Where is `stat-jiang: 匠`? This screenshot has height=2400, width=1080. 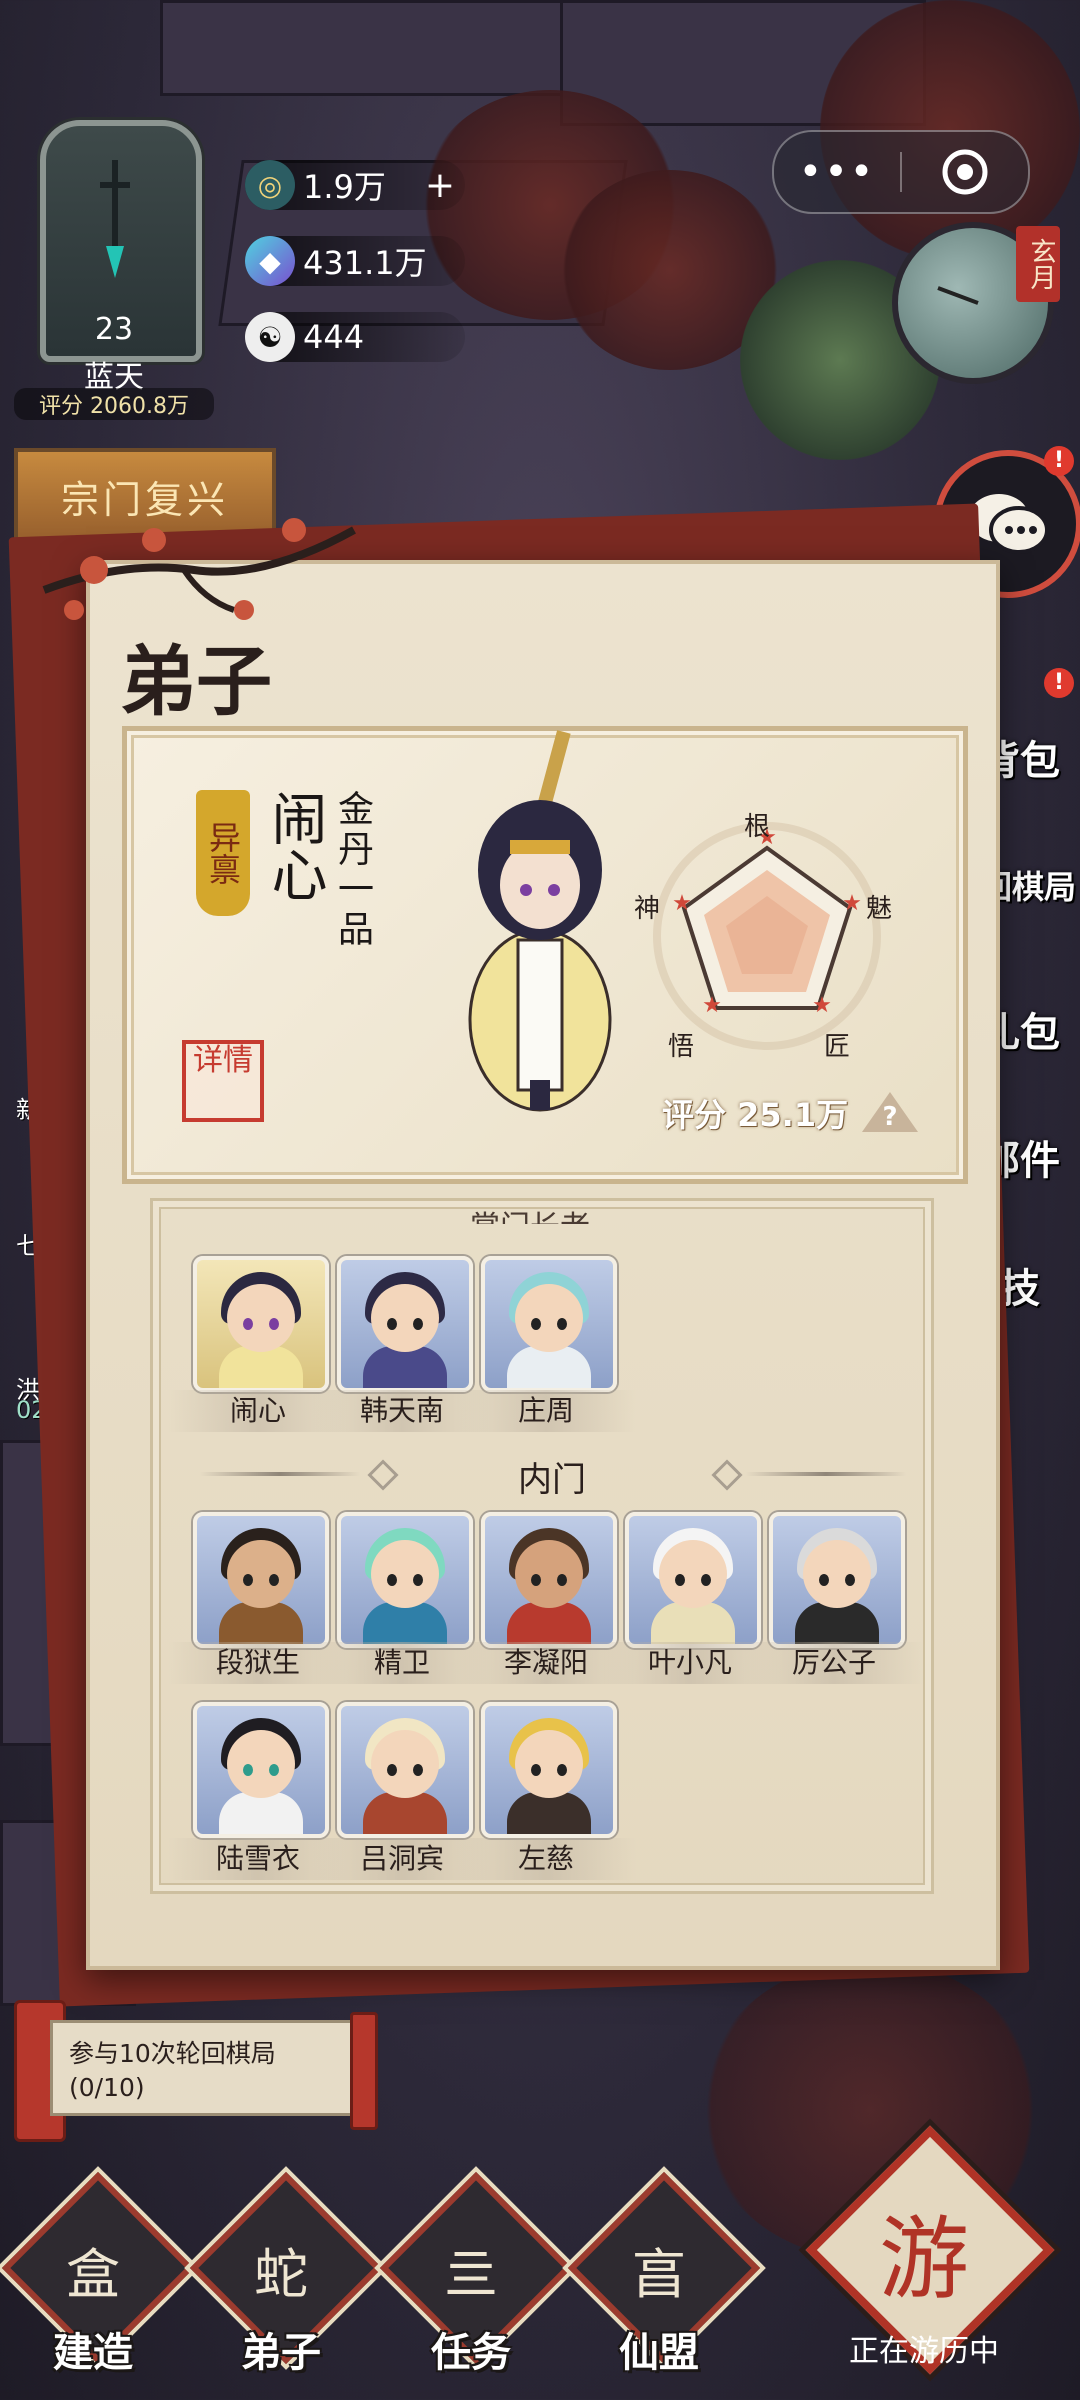
stat-jiang: 匠 is located at coordinates (837, 1047).